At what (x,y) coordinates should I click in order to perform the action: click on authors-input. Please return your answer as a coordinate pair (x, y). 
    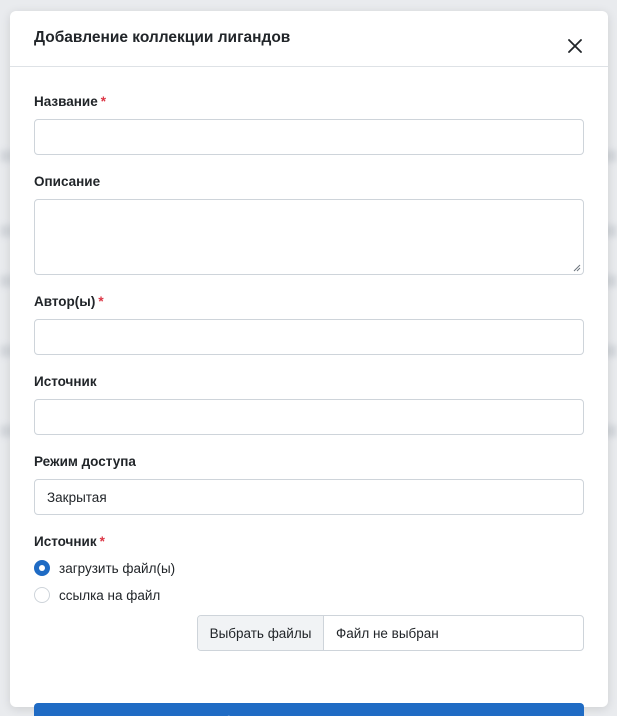
    Looking at the image, I should click on (309, 337).